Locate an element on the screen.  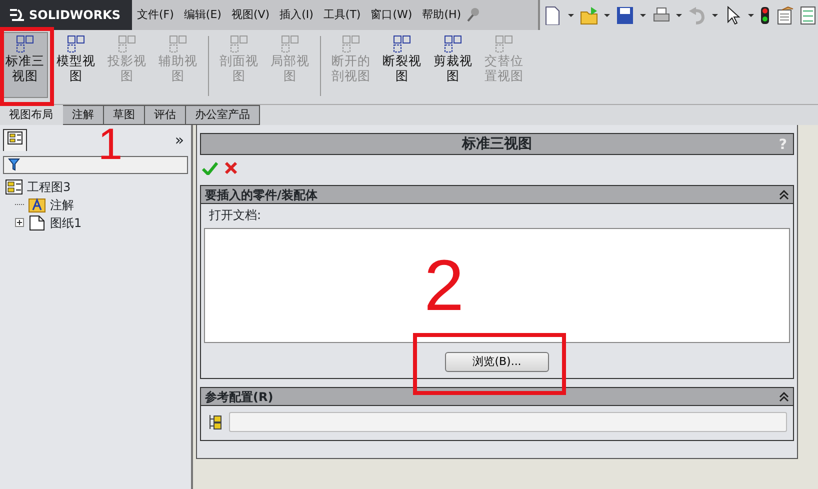
feature-tree-tab is located at coordinates (15, 140).